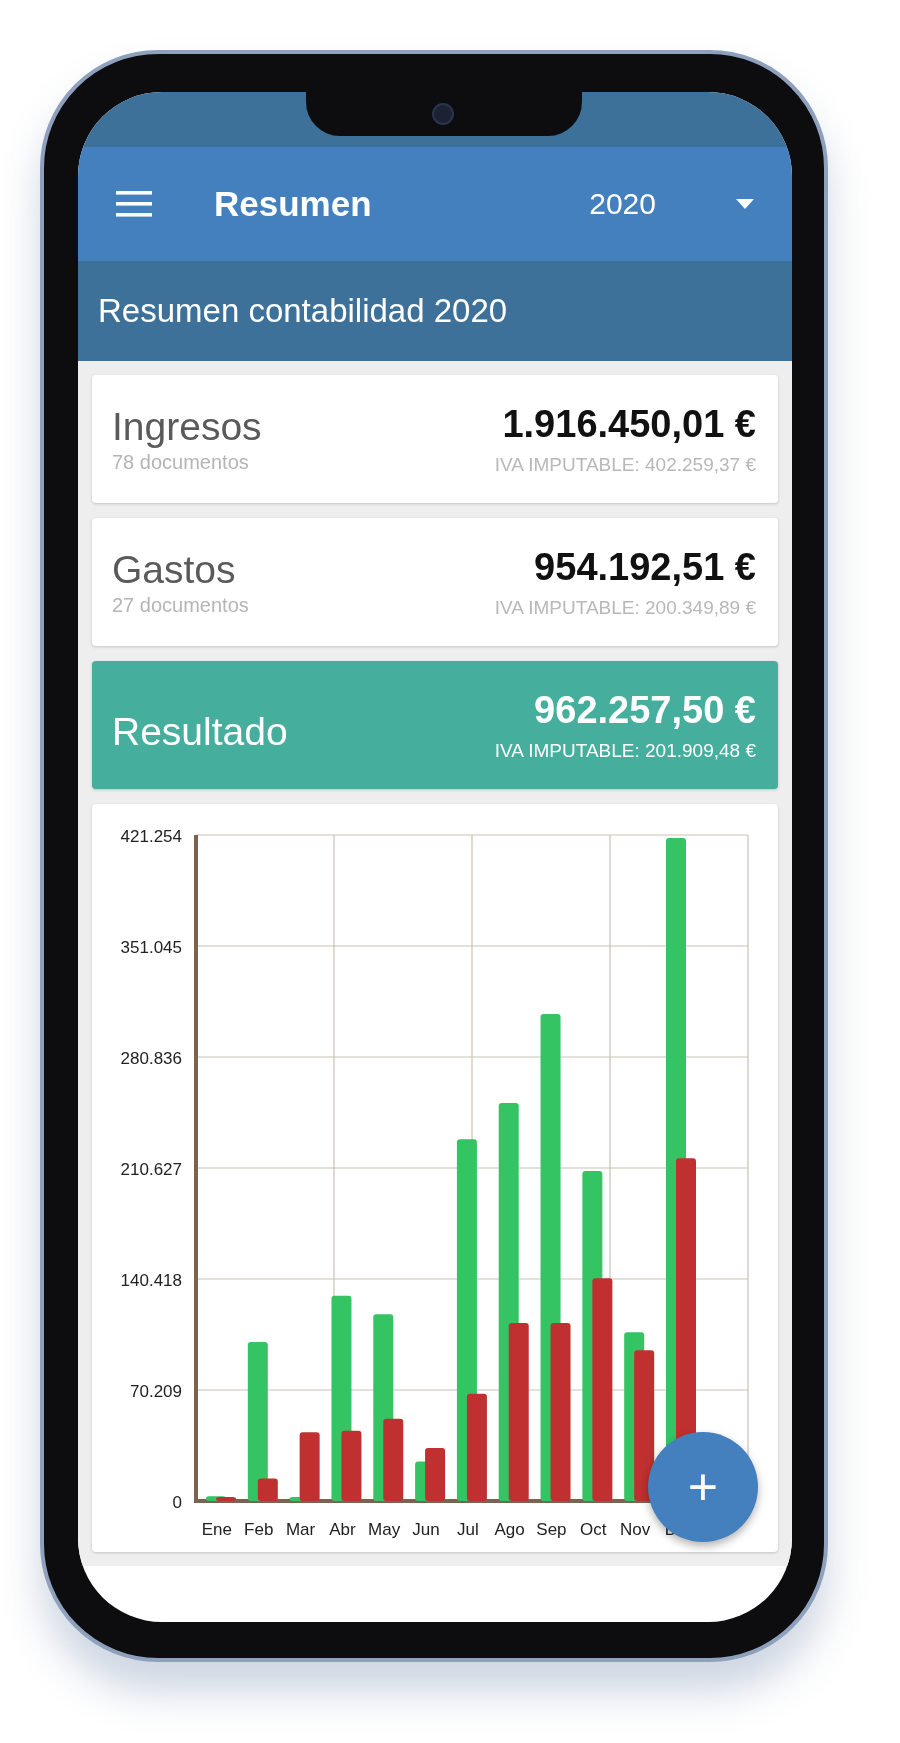 This screenshot has height=1743, width=900. I want to click on axis-label: Feb, so click(259, 1529).